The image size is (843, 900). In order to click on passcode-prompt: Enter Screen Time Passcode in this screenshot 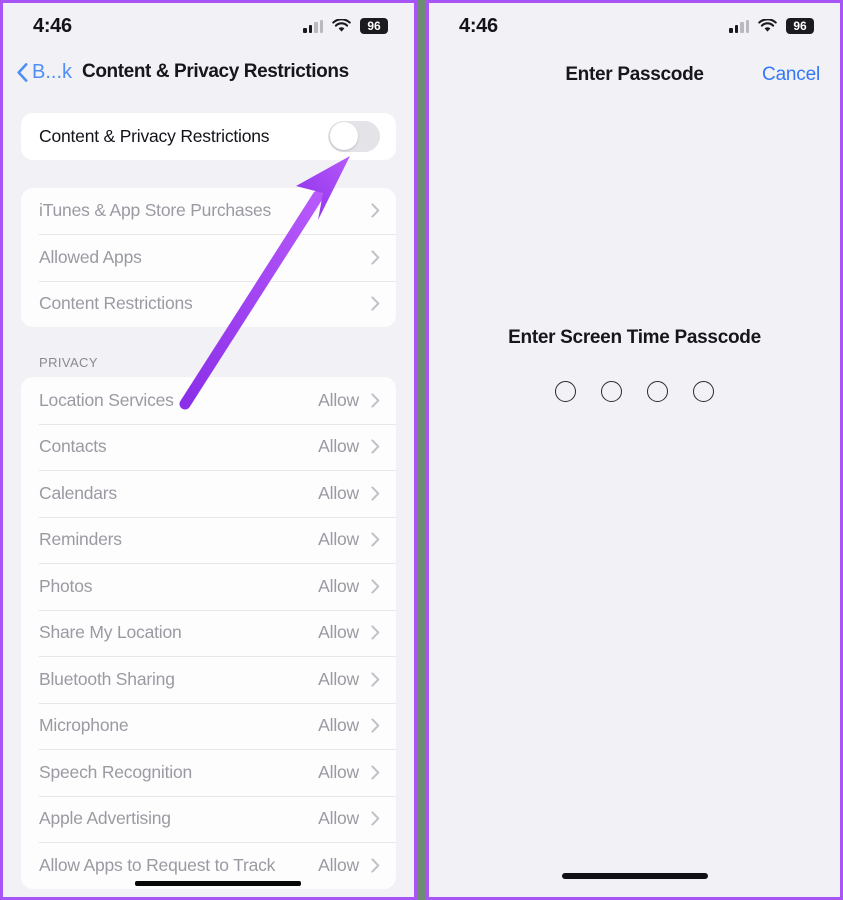, I will do `click(634, 337)`.